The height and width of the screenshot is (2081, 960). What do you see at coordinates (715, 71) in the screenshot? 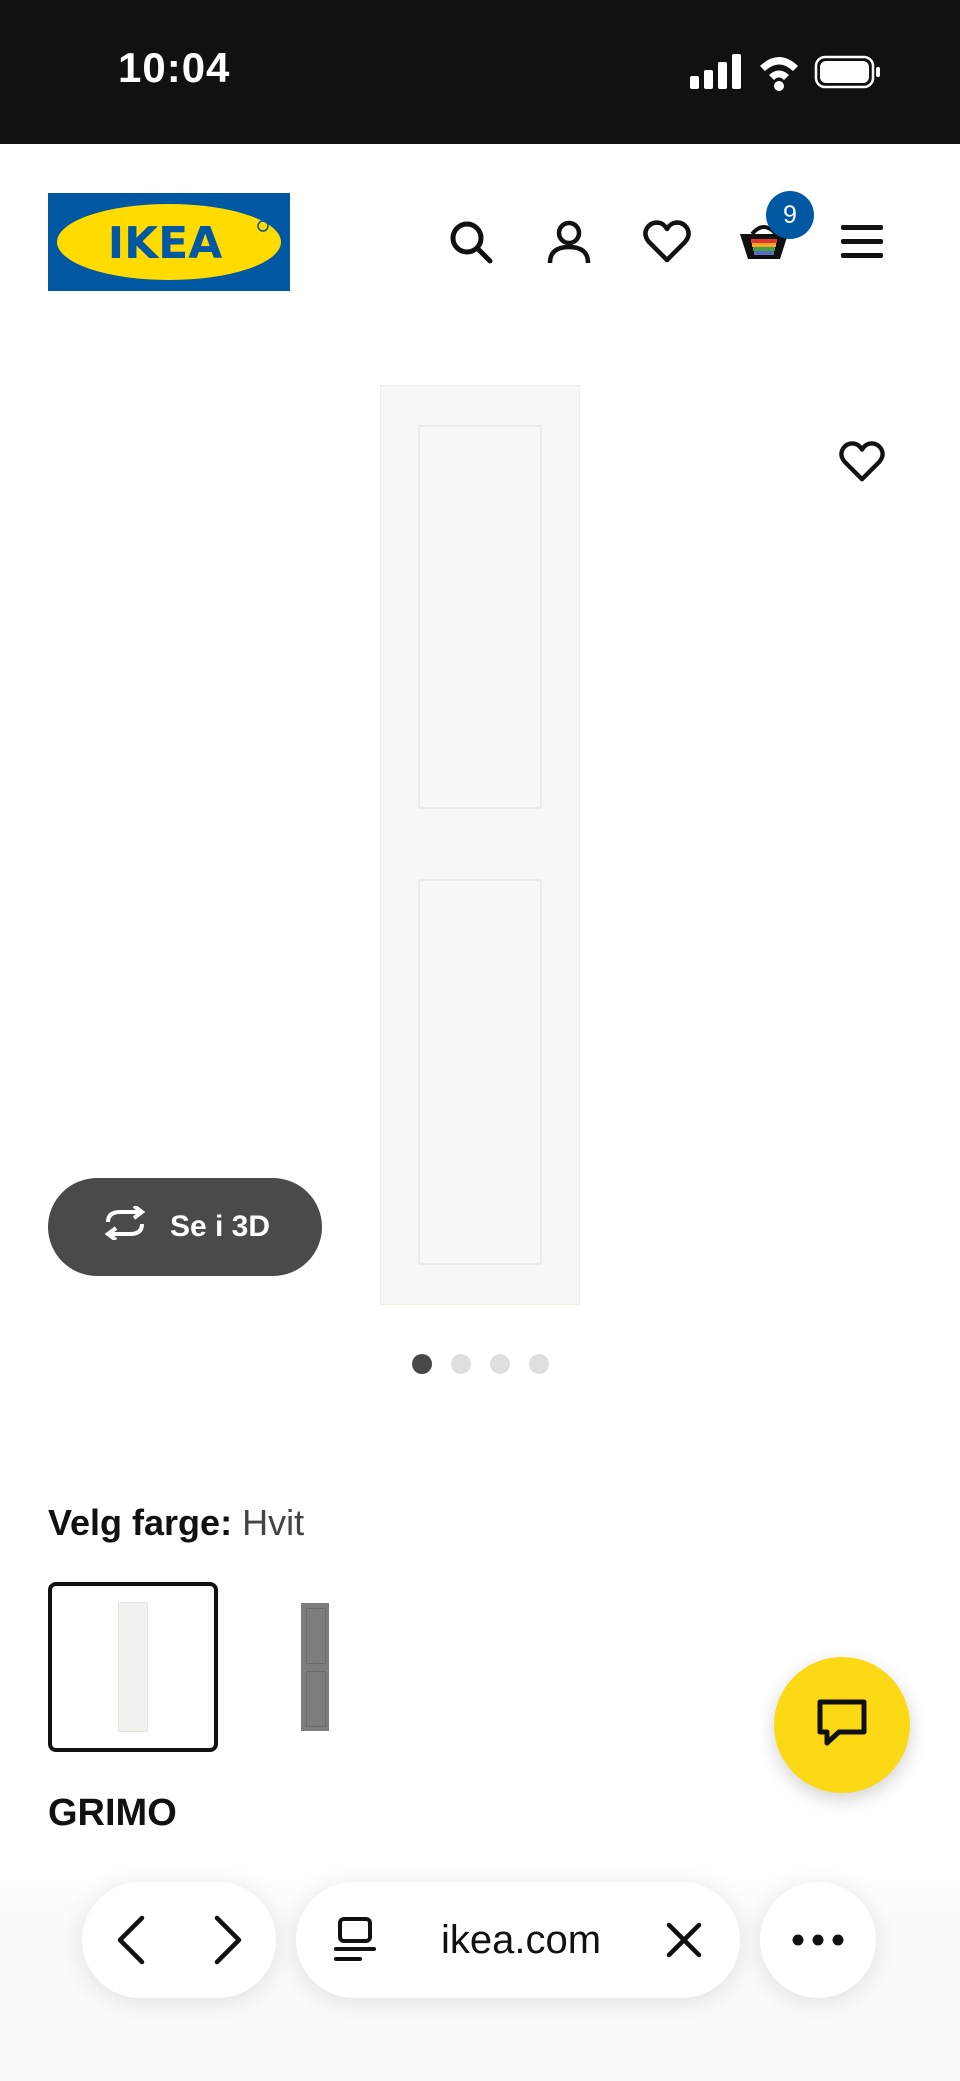
I see `signal-icon` at bounding box center [715, 71].